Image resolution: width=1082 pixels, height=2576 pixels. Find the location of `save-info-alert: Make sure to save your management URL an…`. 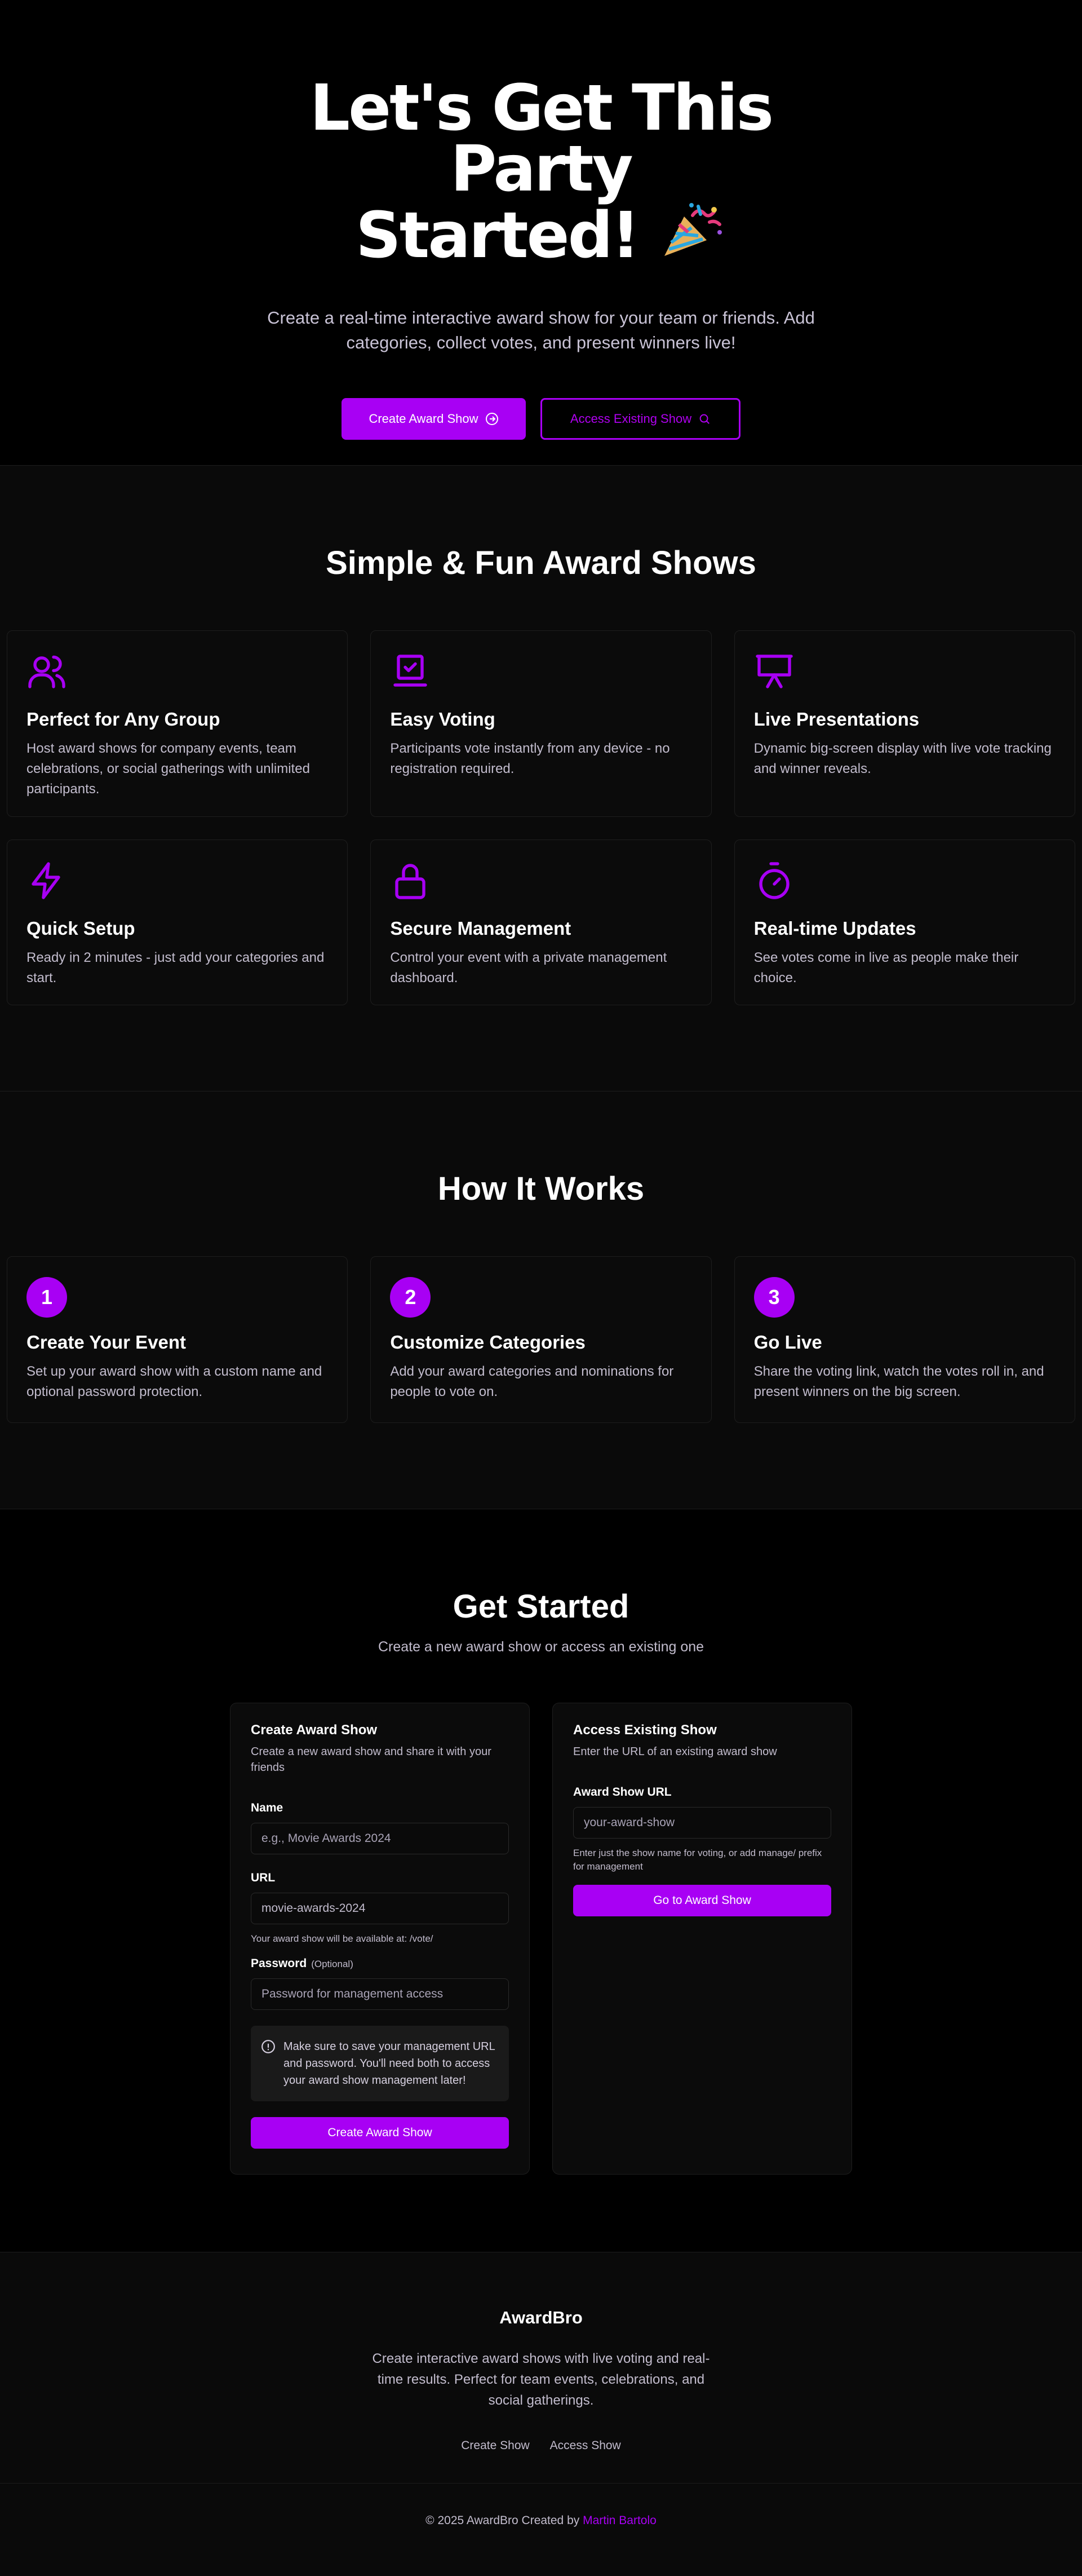

save-info-alert: Make sure to save your management URL an… is located at coordinates (380, 2063).